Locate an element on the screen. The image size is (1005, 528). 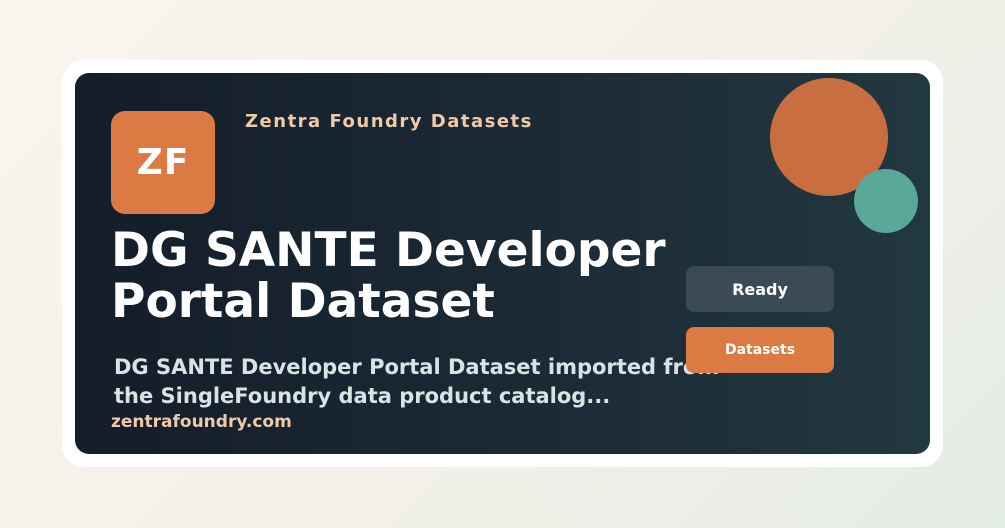
decorative-teal-circle is located at coordinates (886, 201).